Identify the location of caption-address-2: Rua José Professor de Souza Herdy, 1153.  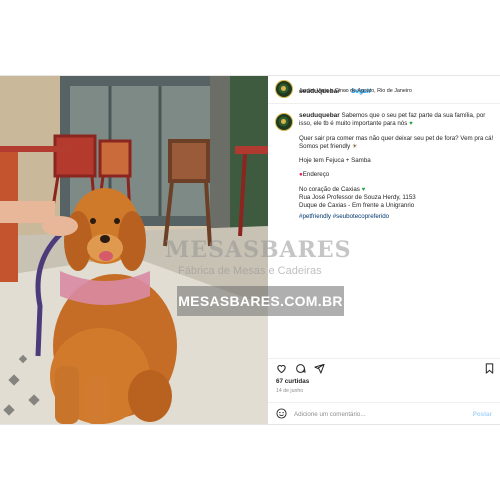
(357, 198).